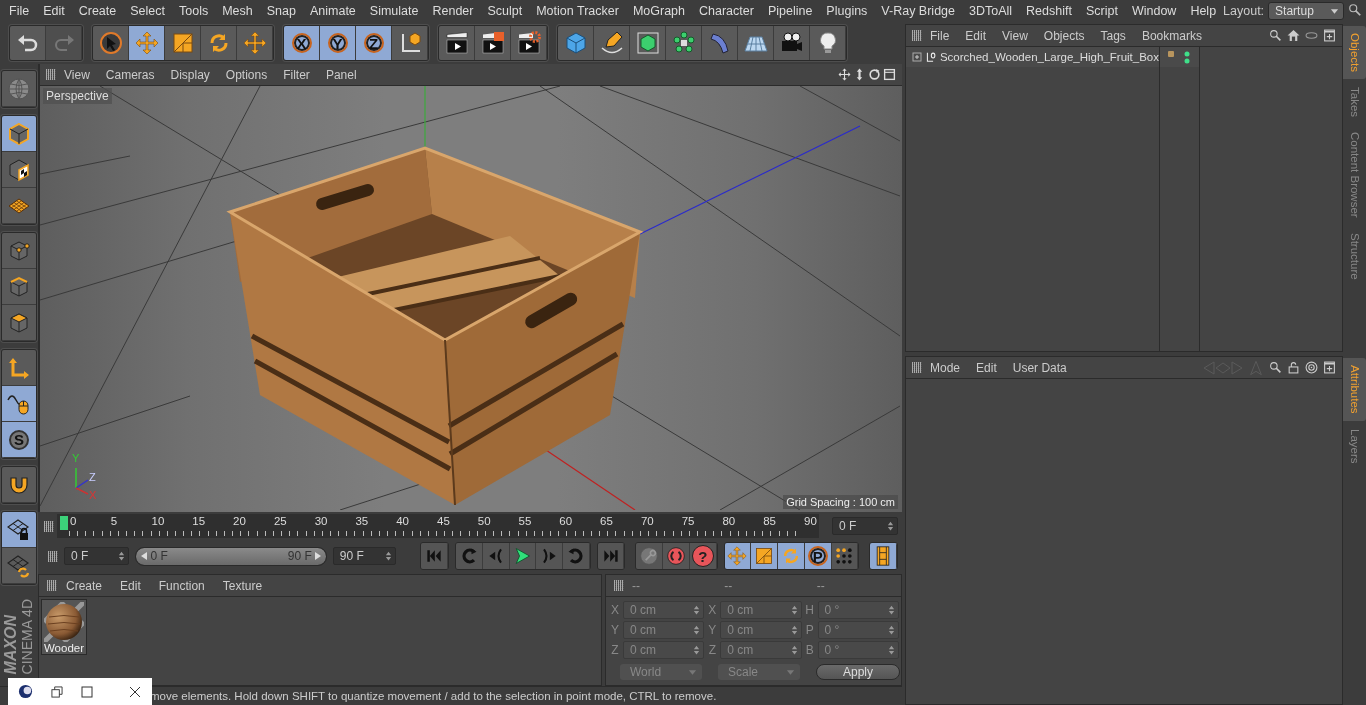 This screenshot has width=1366, height=705. What do you see at coordinates (19, 440) in the screenshot?
I see `tool-button: S` at bounding box center [19, 440].